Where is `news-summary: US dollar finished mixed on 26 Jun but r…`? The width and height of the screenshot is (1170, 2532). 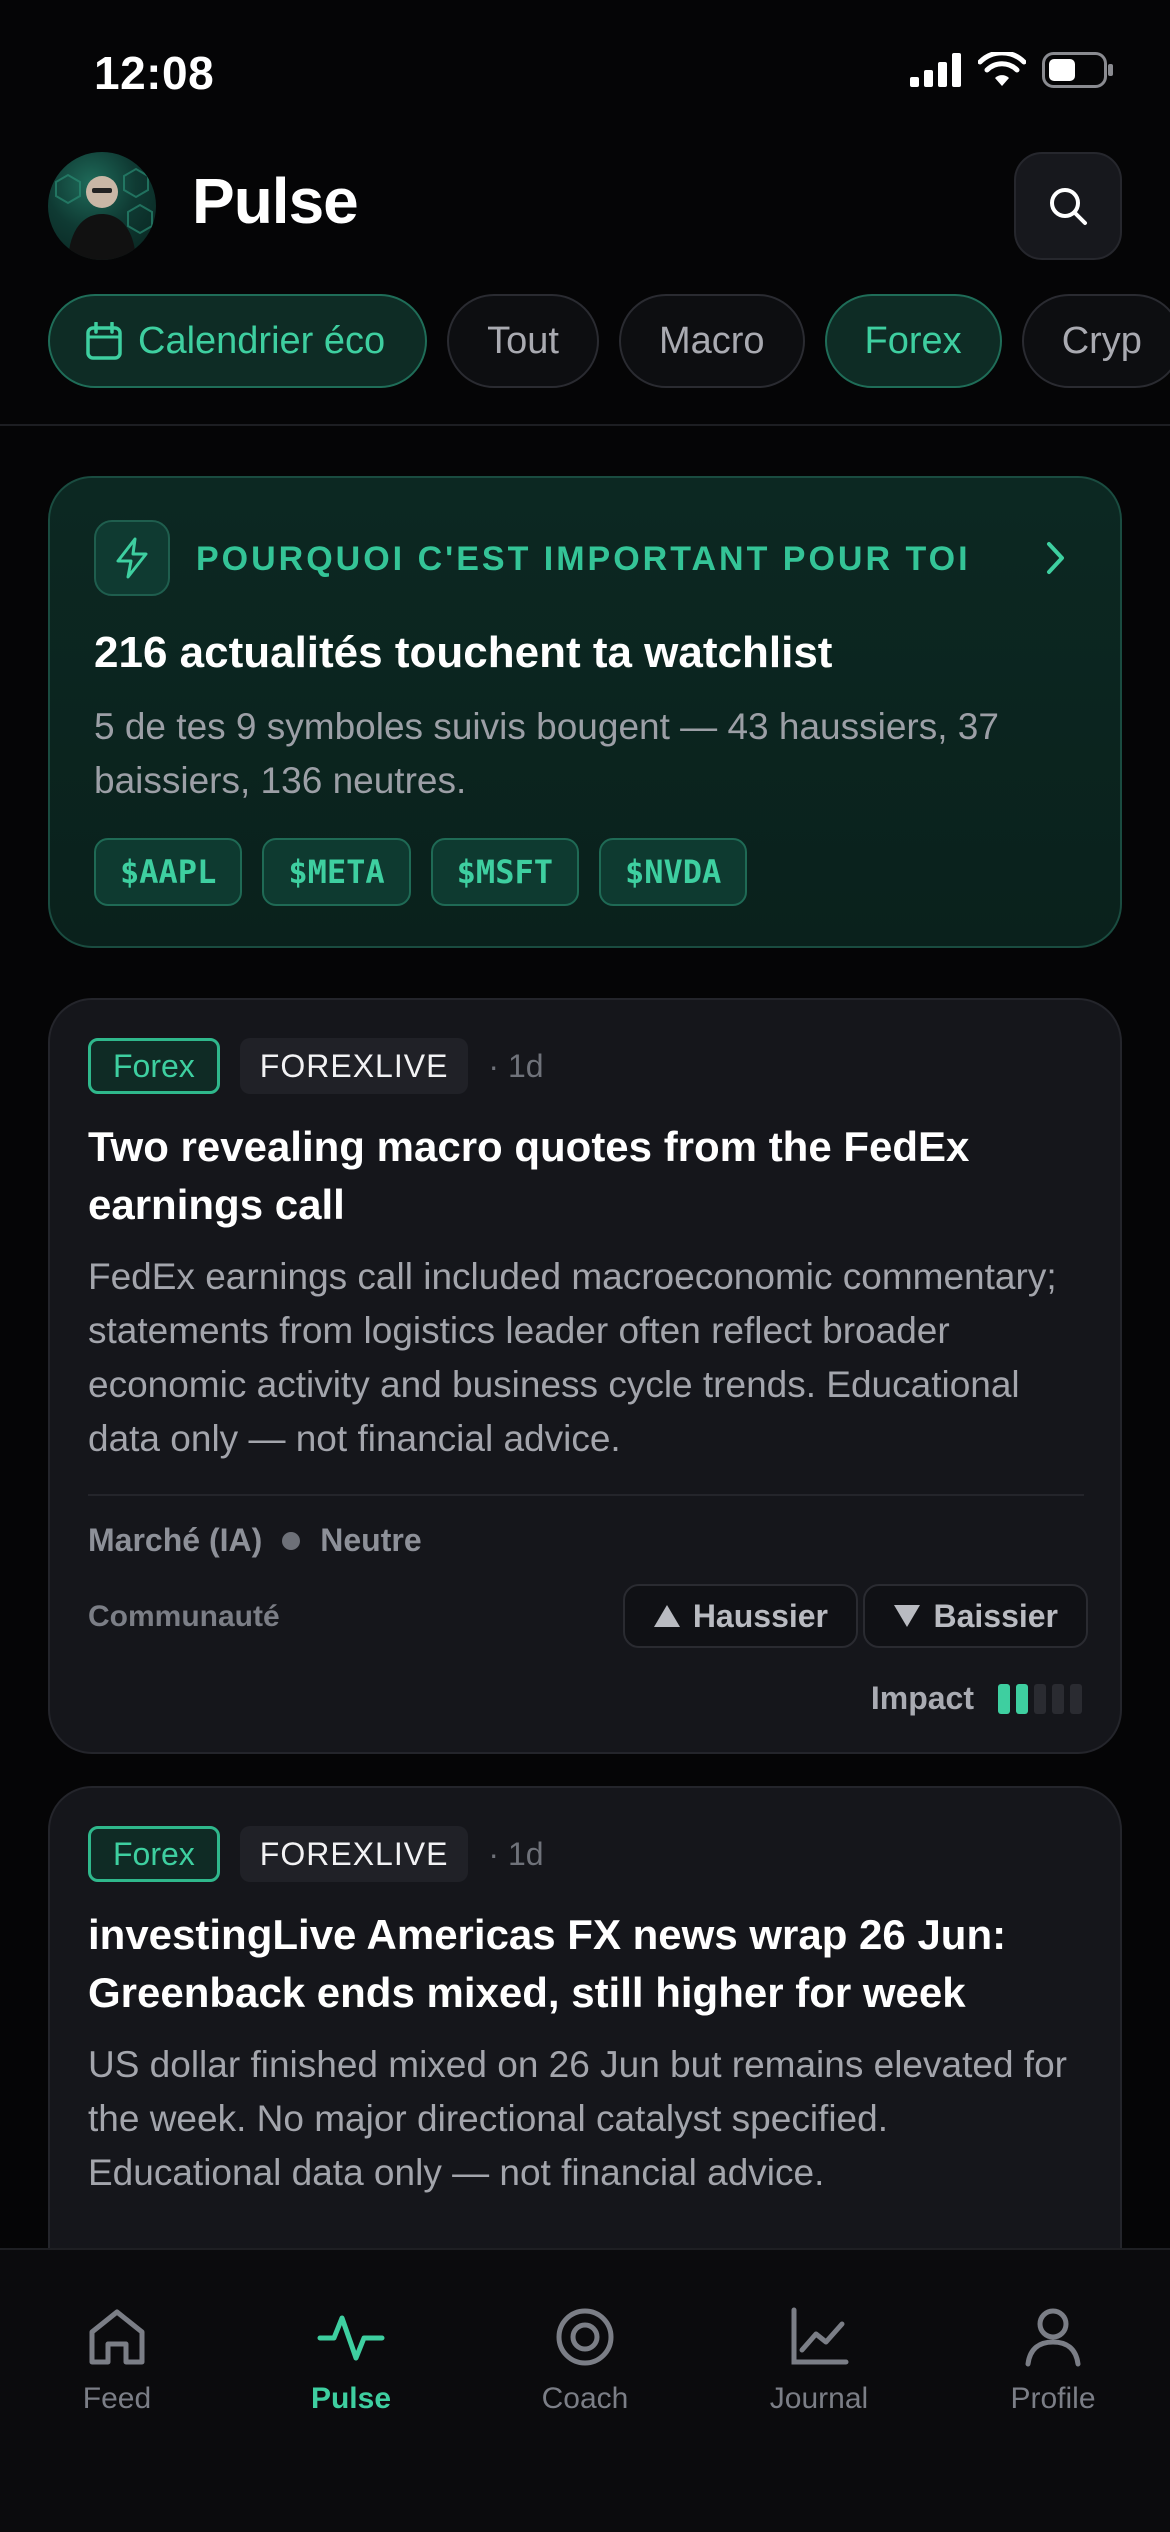
news-summary: US dollar finished mixed on 26 Jun but r… is located at coordinates (577, 2118).